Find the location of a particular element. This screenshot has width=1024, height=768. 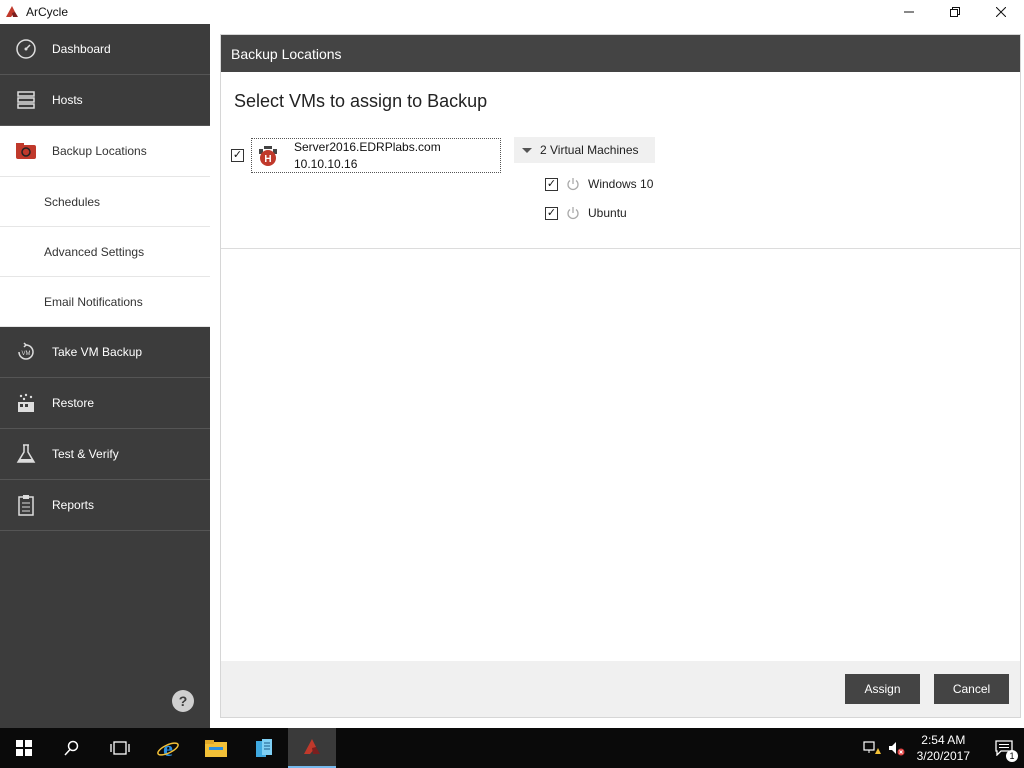

taskbar: e 2:54 AM 3/20/2017 1 is located at coordinates (512, 748).